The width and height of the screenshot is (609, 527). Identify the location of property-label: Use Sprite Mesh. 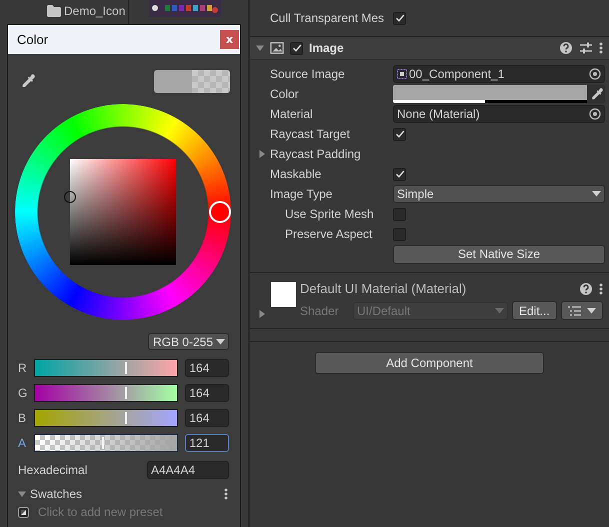
(329, 214).